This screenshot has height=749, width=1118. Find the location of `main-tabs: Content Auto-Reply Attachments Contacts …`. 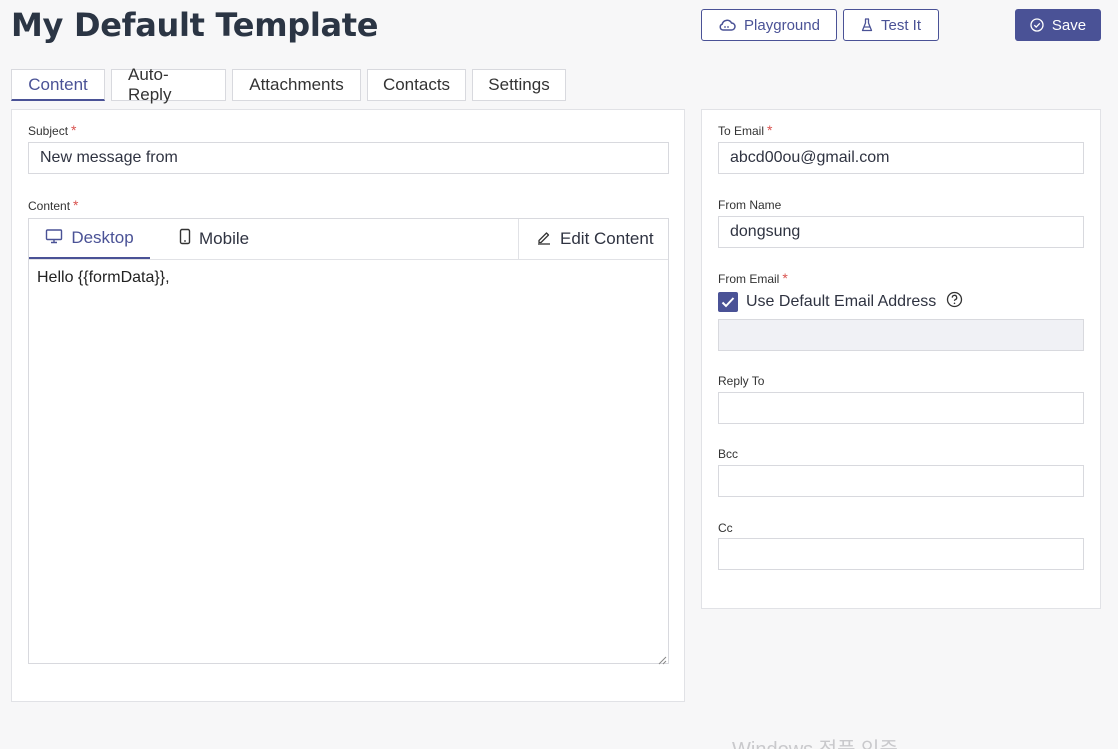

main-tabs: Content Auto-Reply Attachments Contacts … is located at coordinates (288, 84).